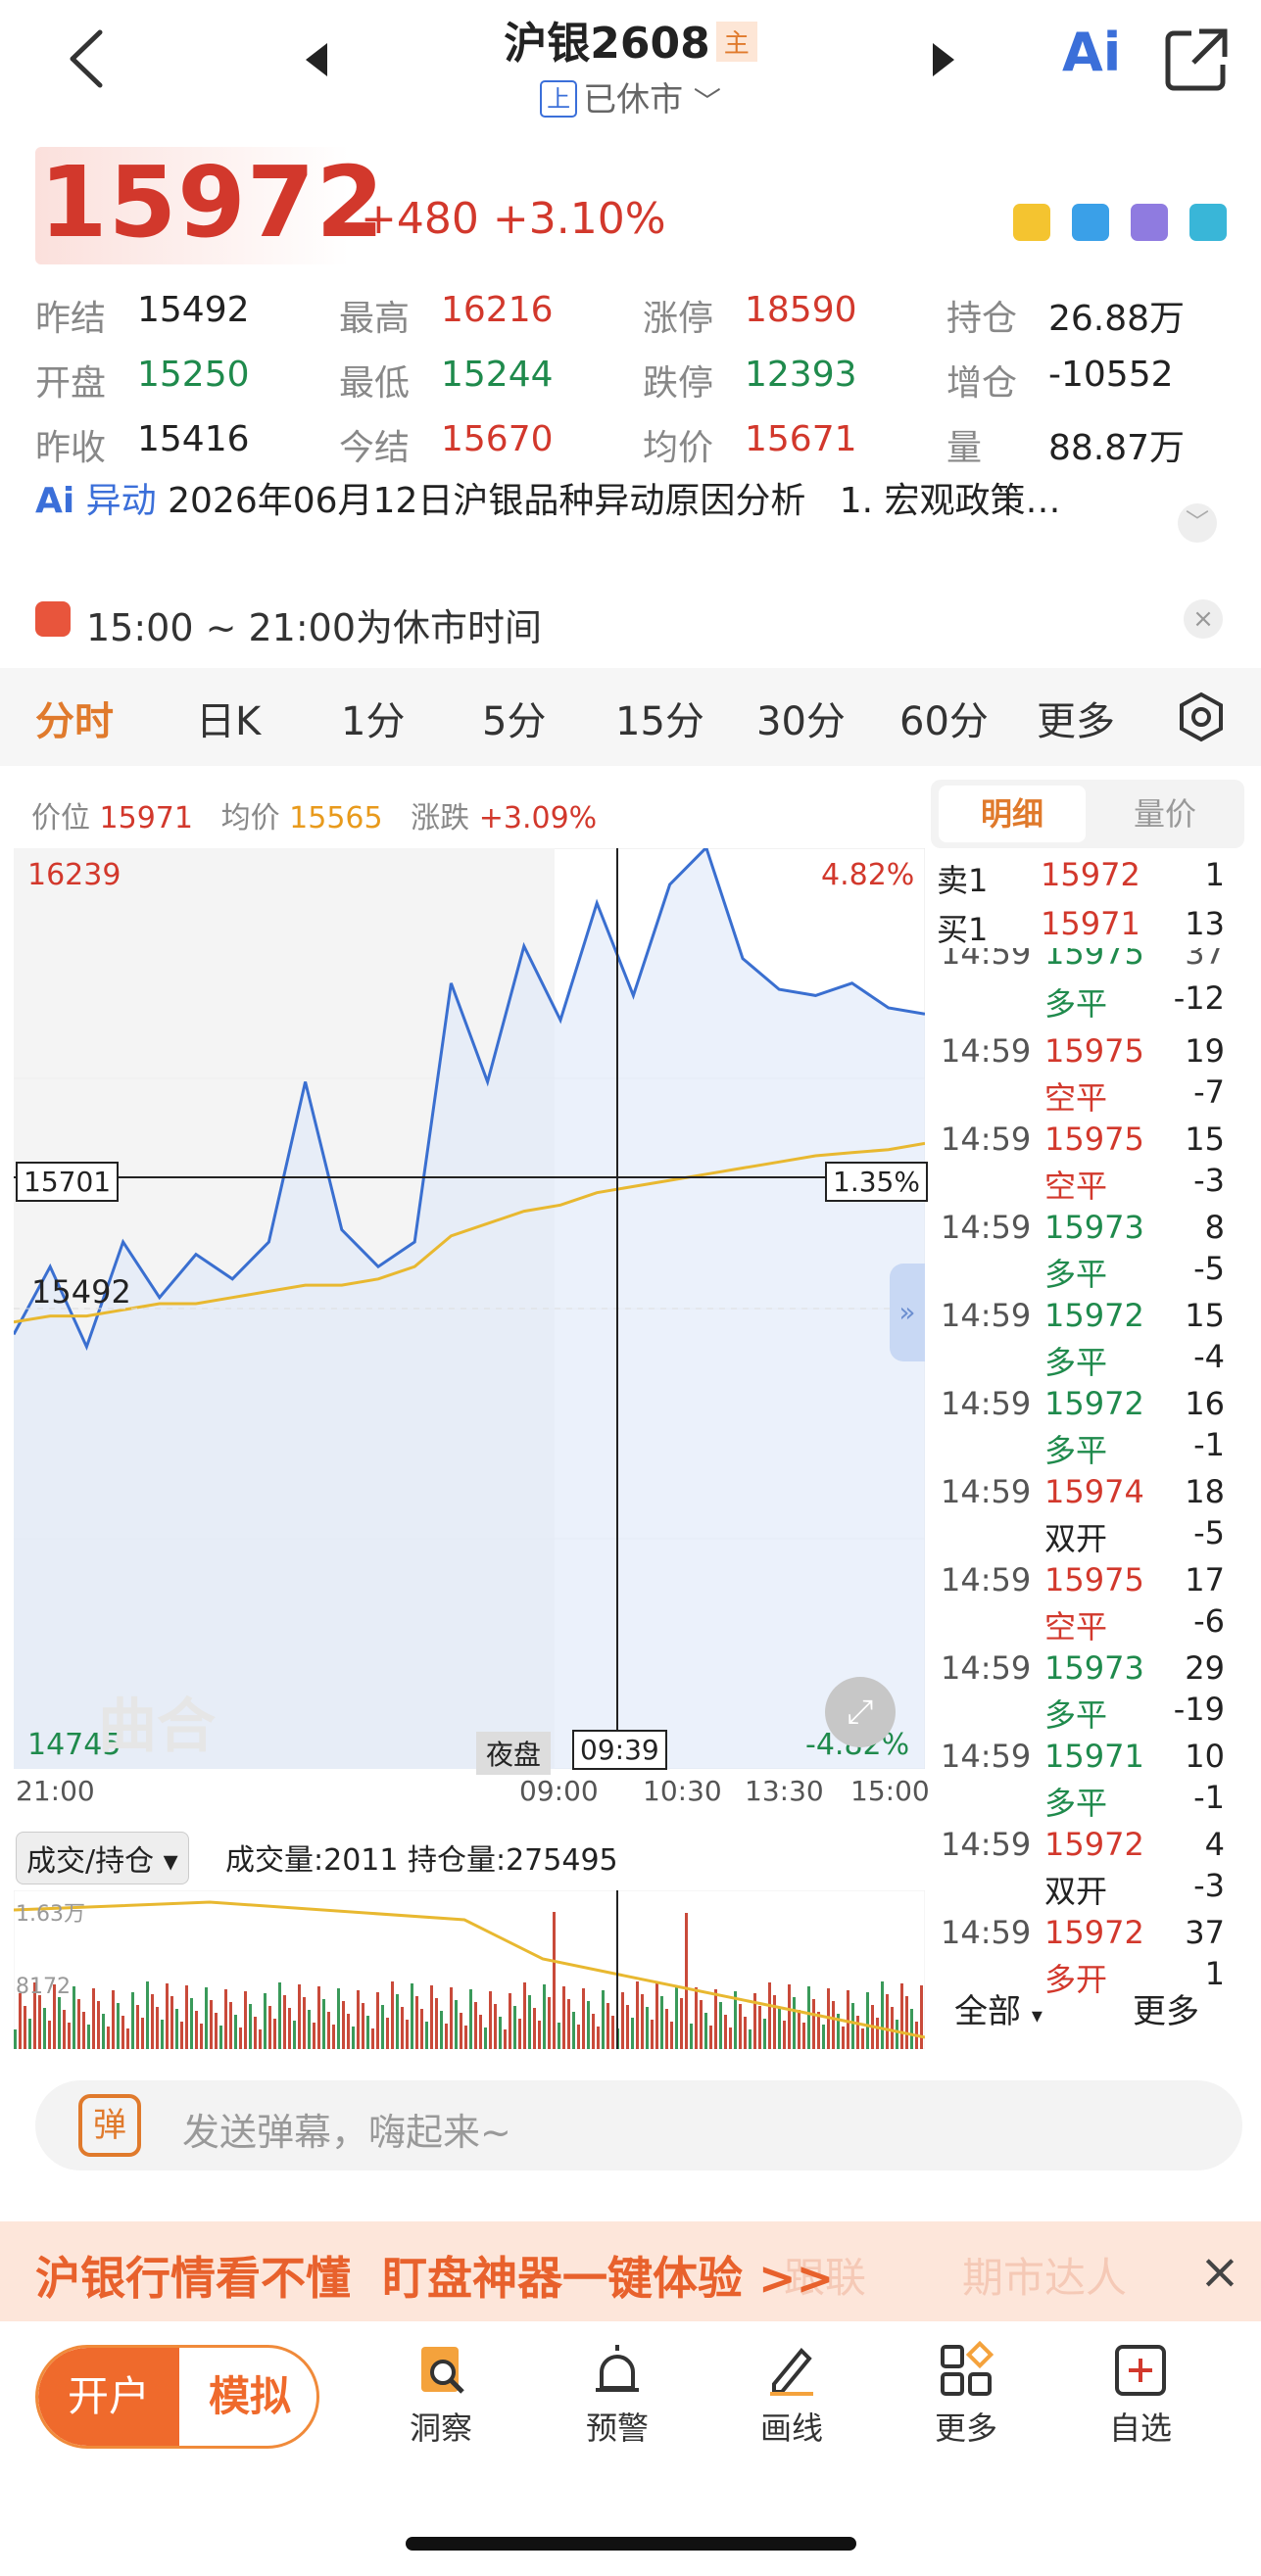 The height and width of the screenshot is (2576, 1261). What do you see at coordinates (108, 2397) in the screenshot?
I see `open-account-button: 开户` at bounding box center [108, 2397].